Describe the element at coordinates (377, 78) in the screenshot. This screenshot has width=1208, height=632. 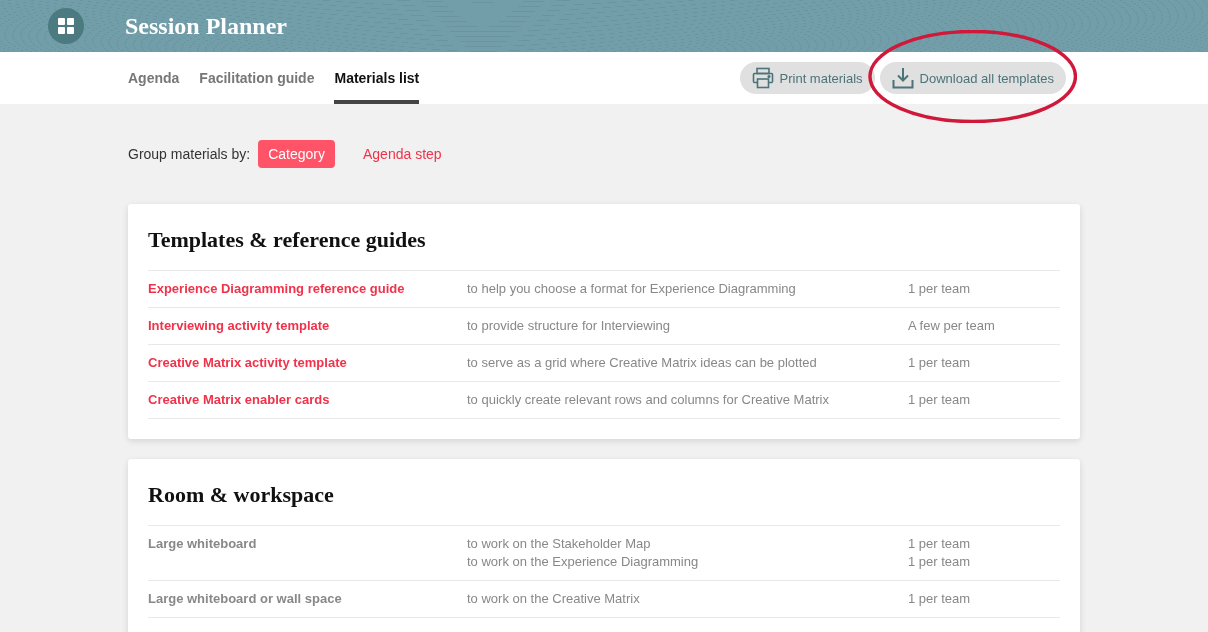
I see `nav-tab: Materials list` at that location.